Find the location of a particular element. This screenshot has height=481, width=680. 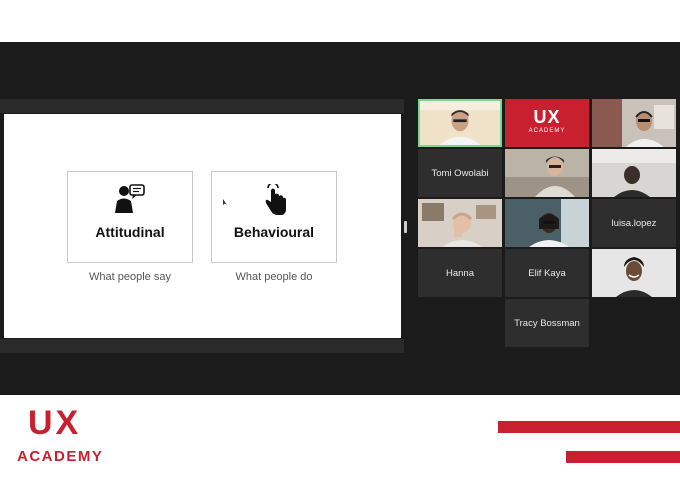

card-caption: What people do is located at coordinates (274, 277).